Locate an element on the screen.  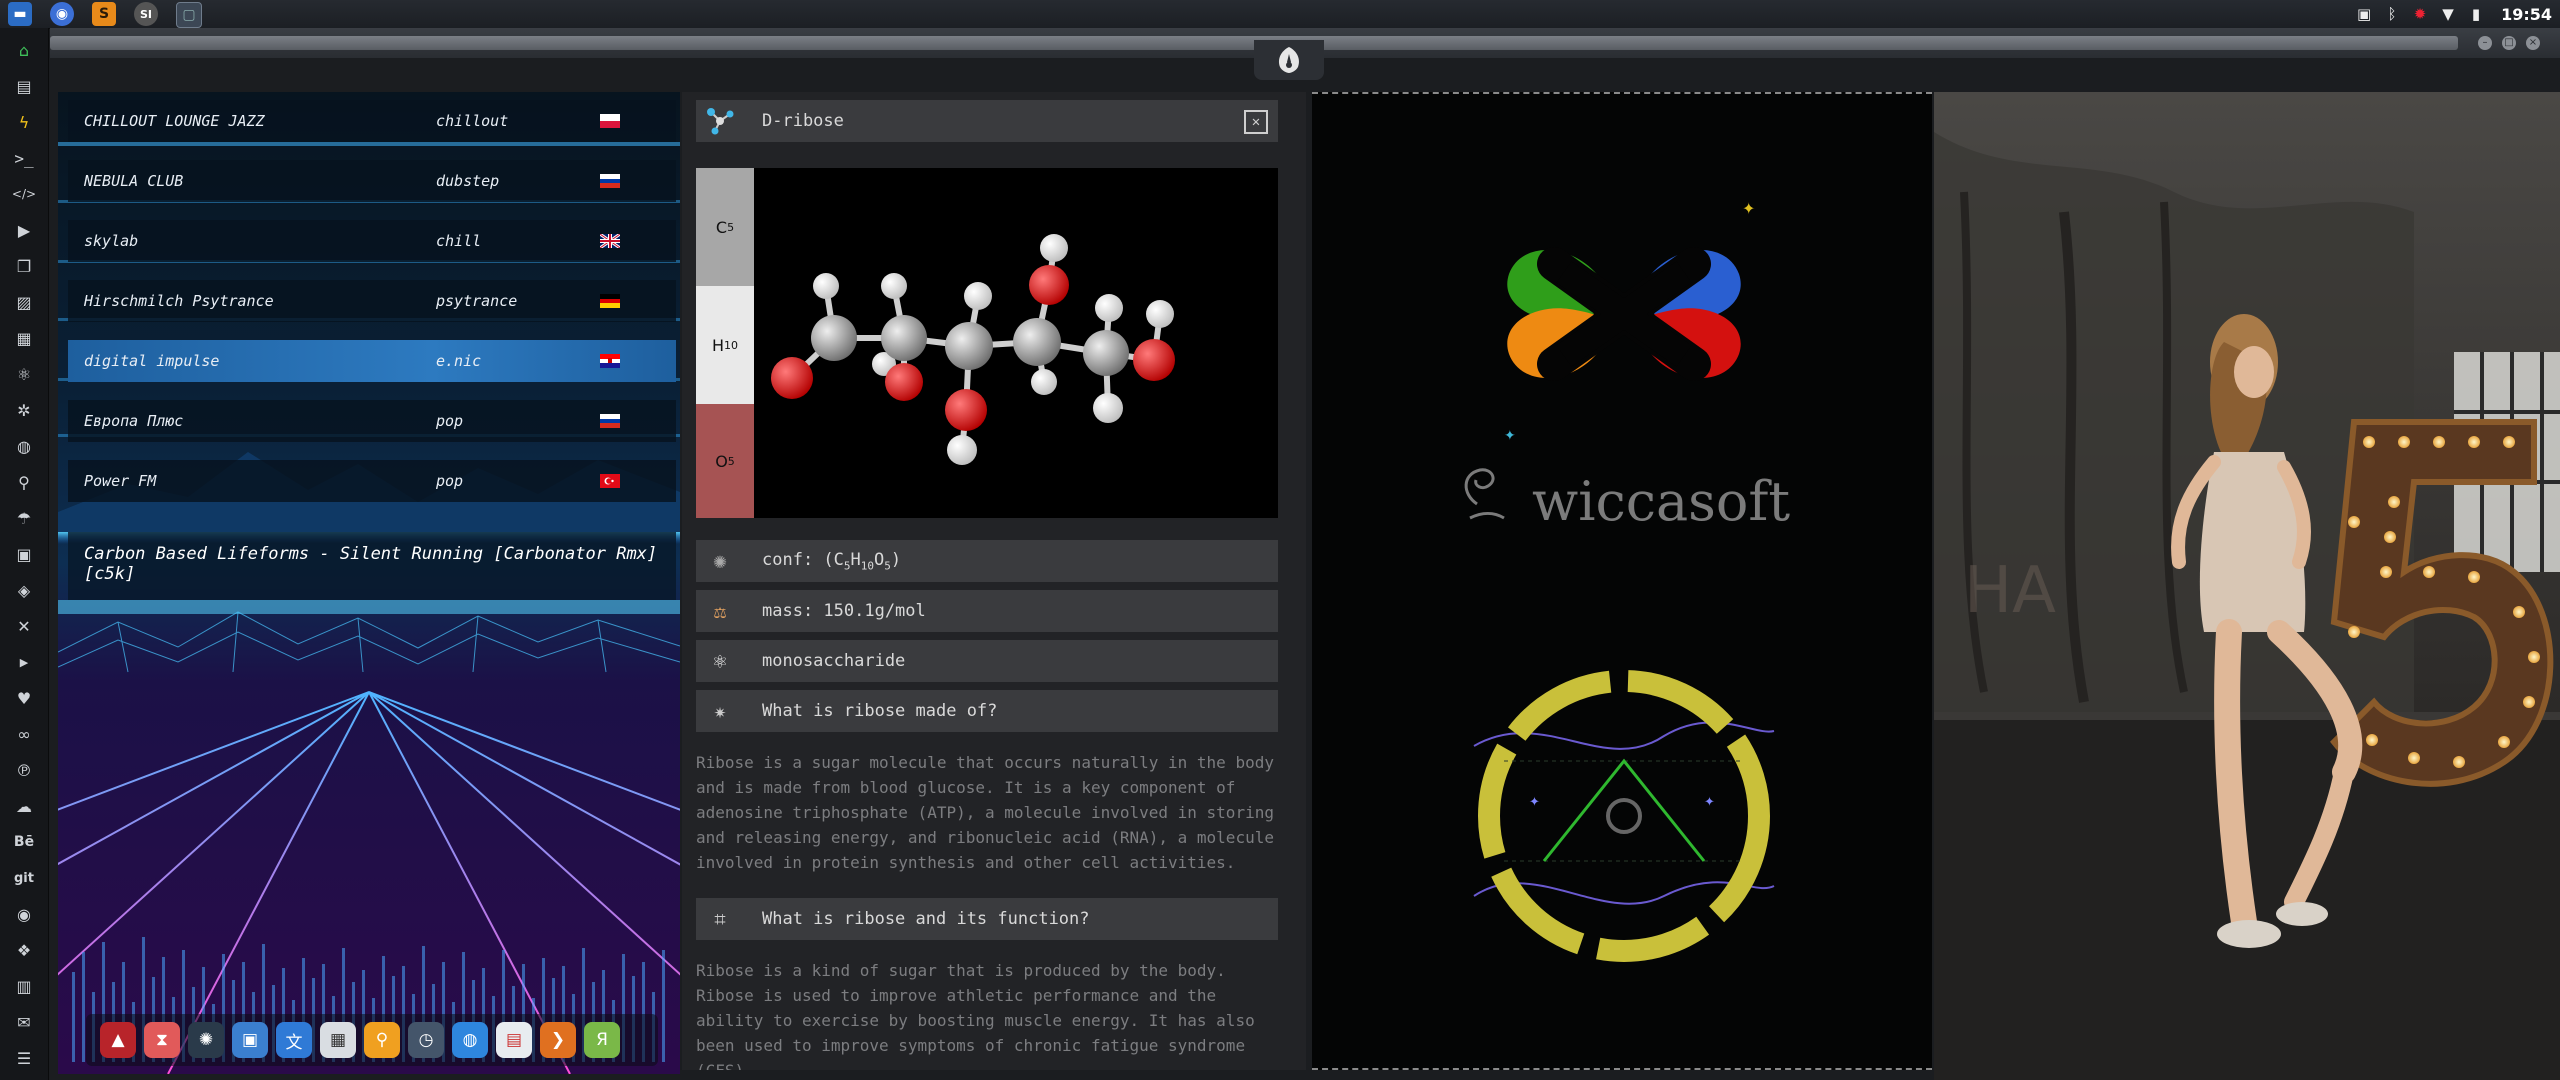
comp-n: 5 is located at coordinates (731, 227).